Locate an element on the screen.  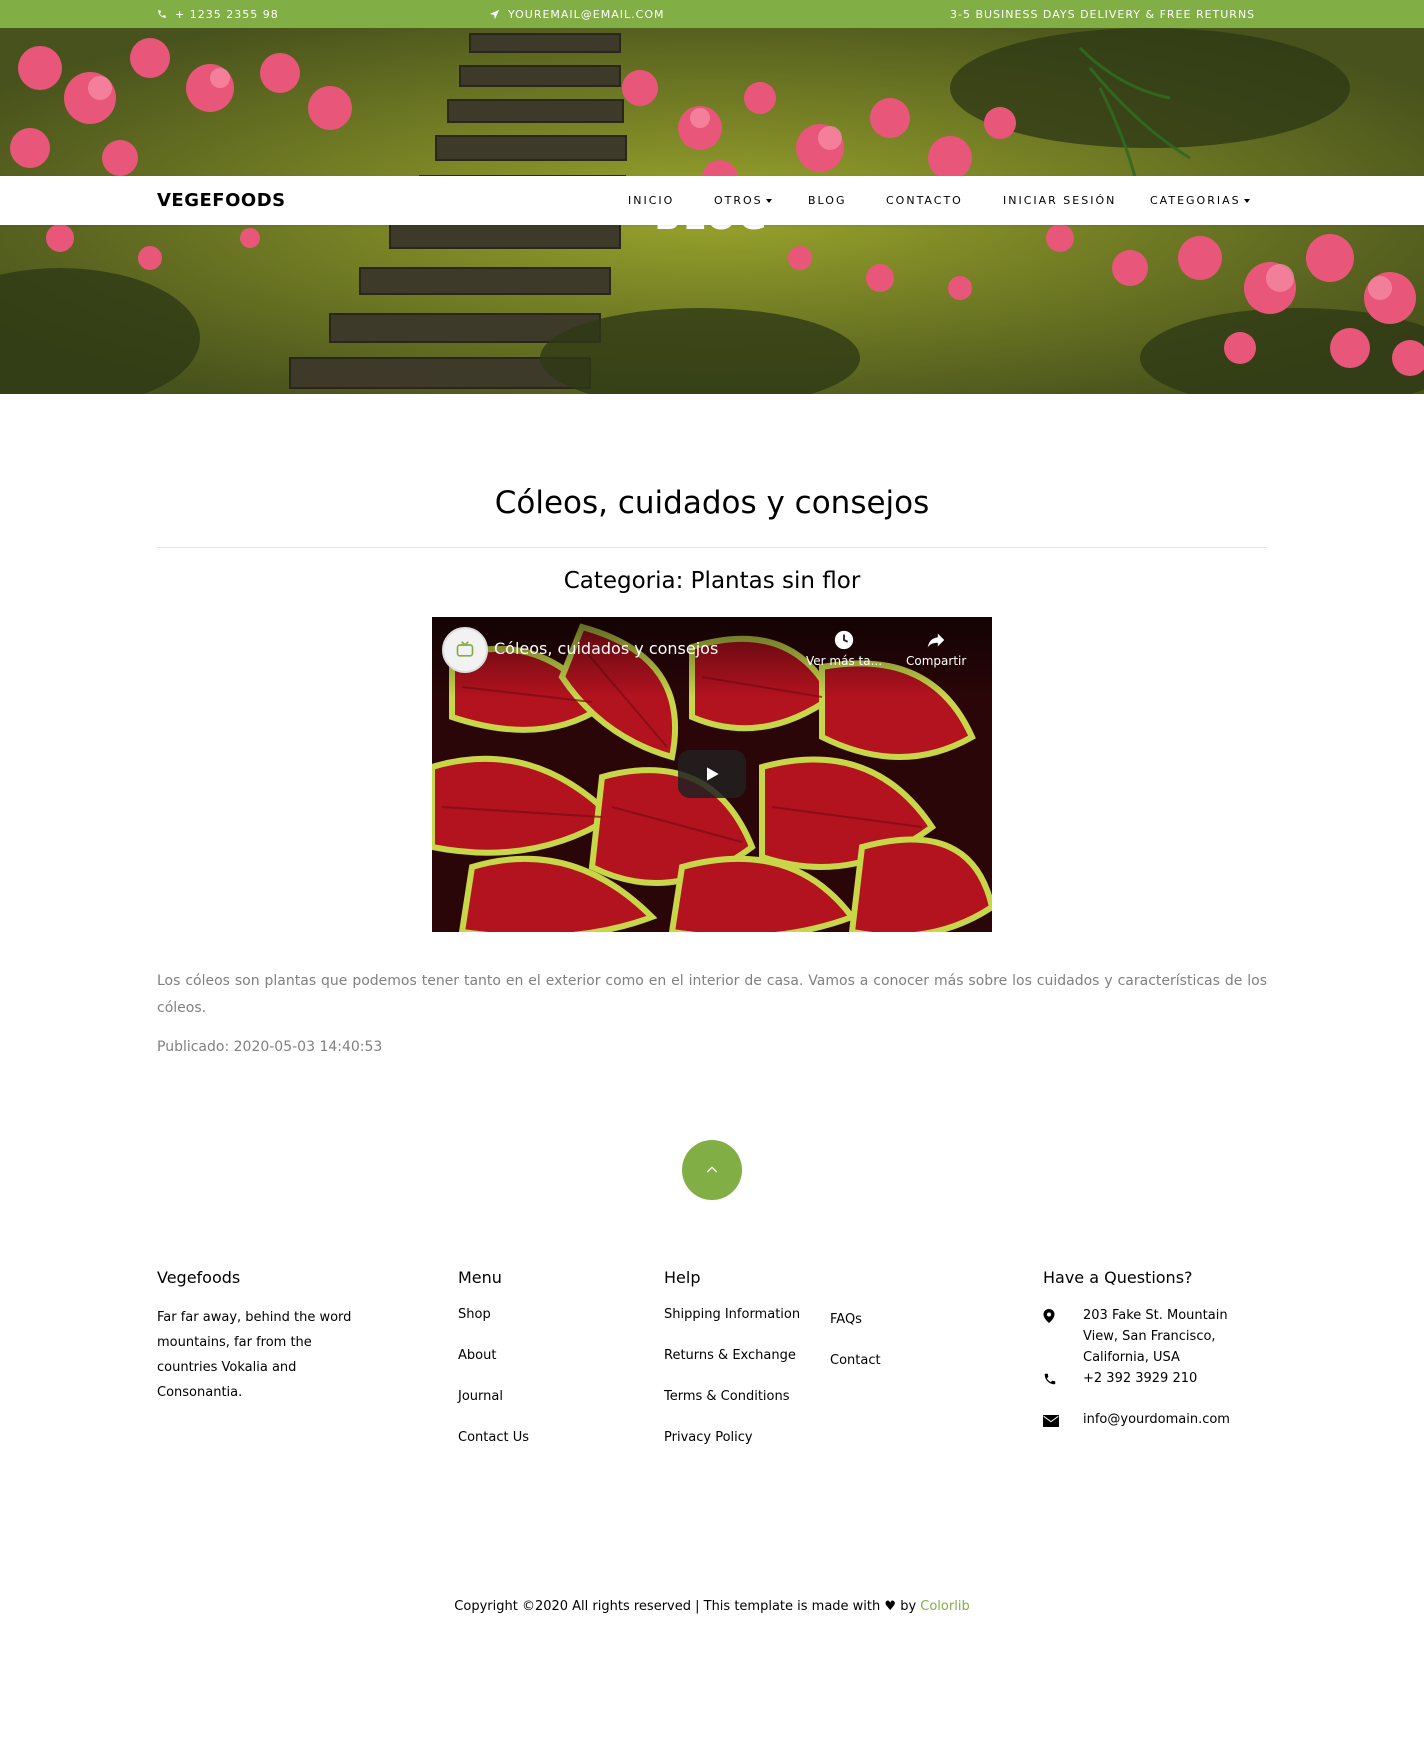
topbar-phone: + 1235 2355 98 is located at coordinates (218, 14).